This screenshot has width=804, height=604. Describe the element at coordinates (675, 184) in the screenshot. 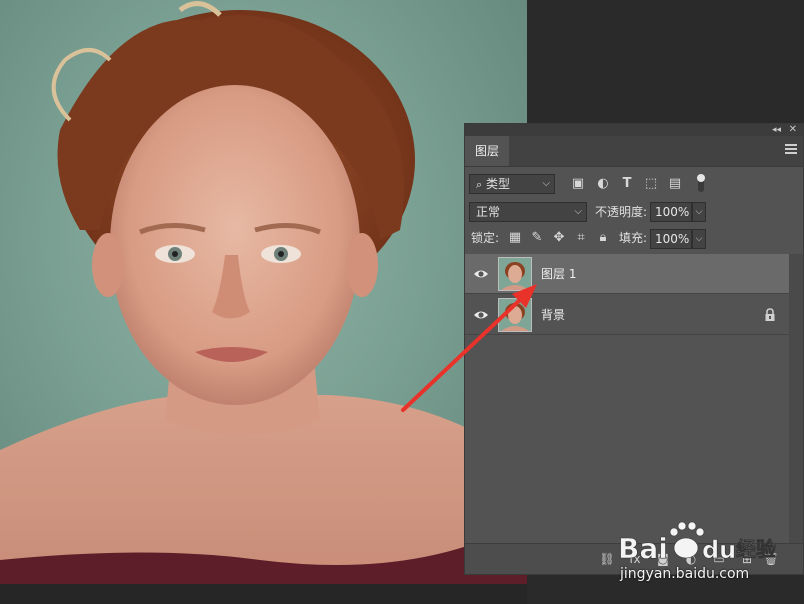

I see `smart-object-filter-icon: ▤` at that location.